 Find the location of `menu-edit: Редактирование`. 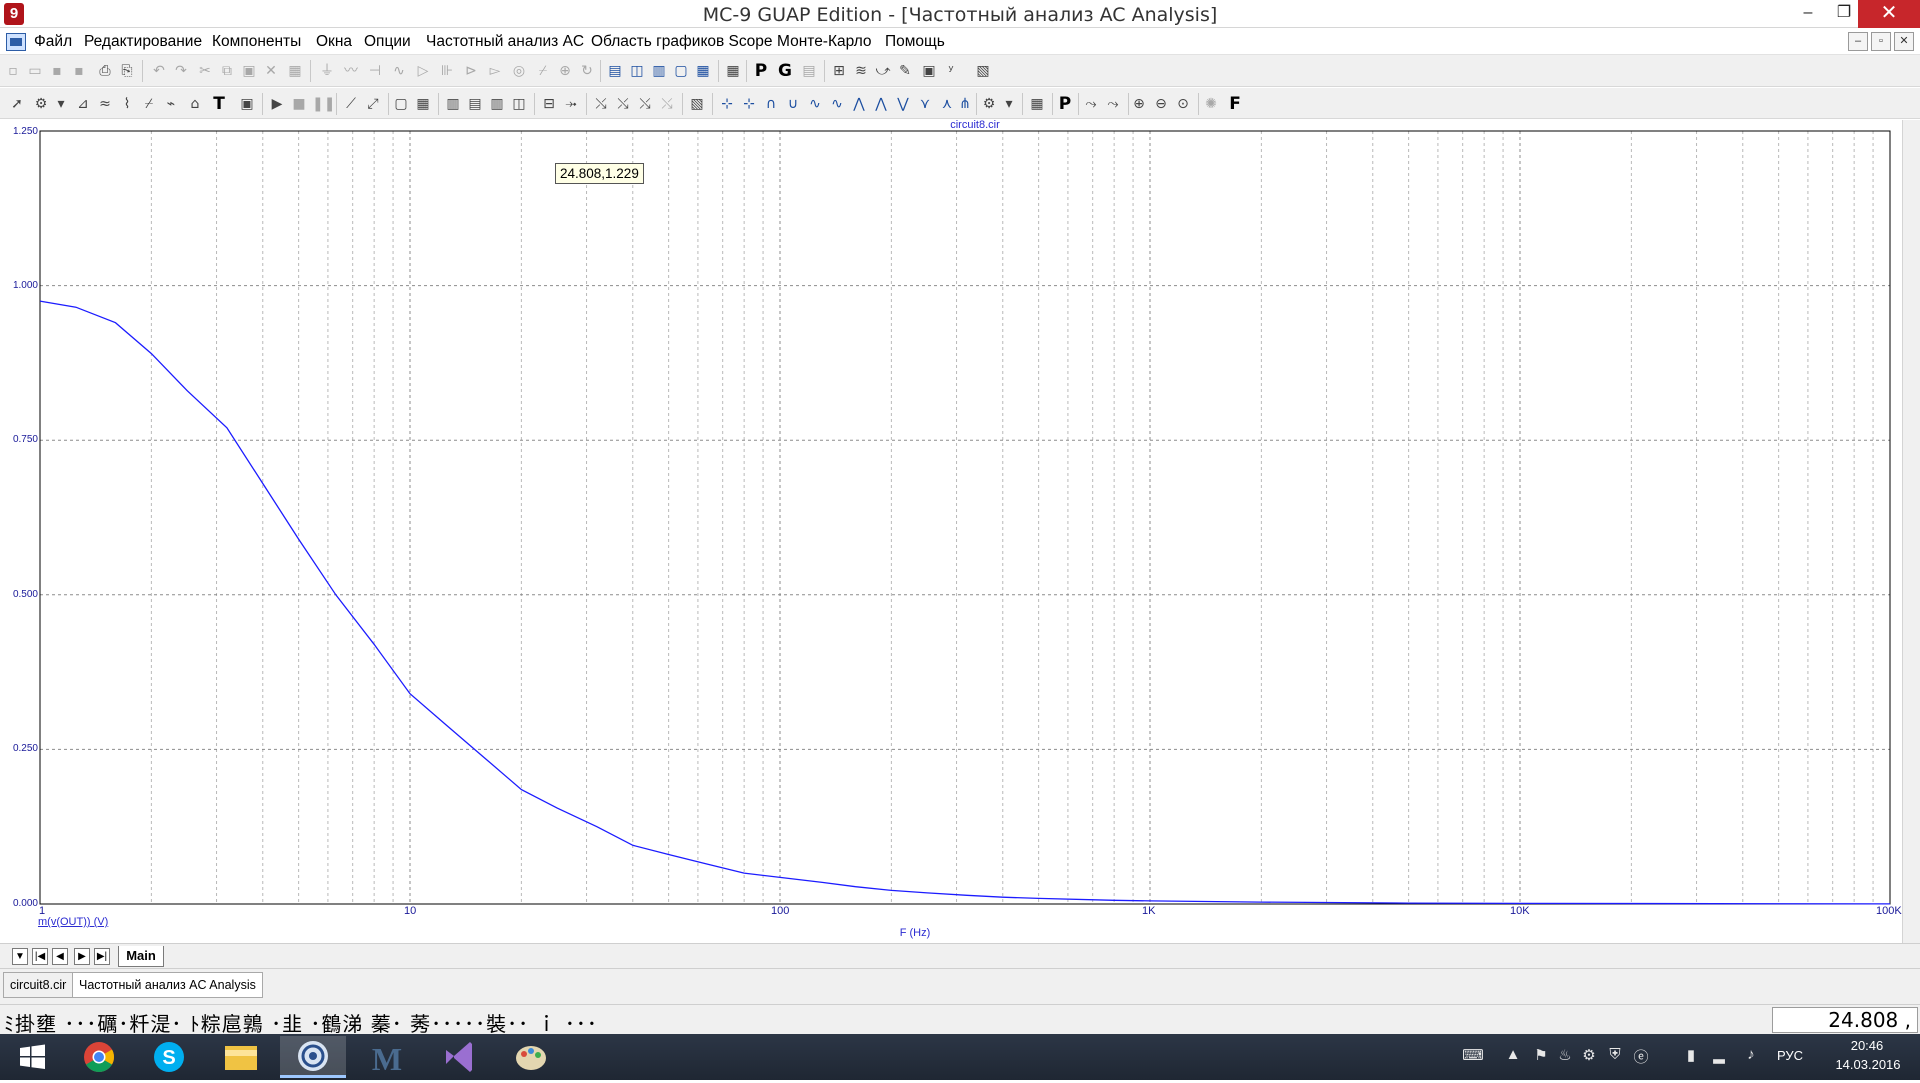

menu-edit: Редактирование is located at coordinates (143, 42).